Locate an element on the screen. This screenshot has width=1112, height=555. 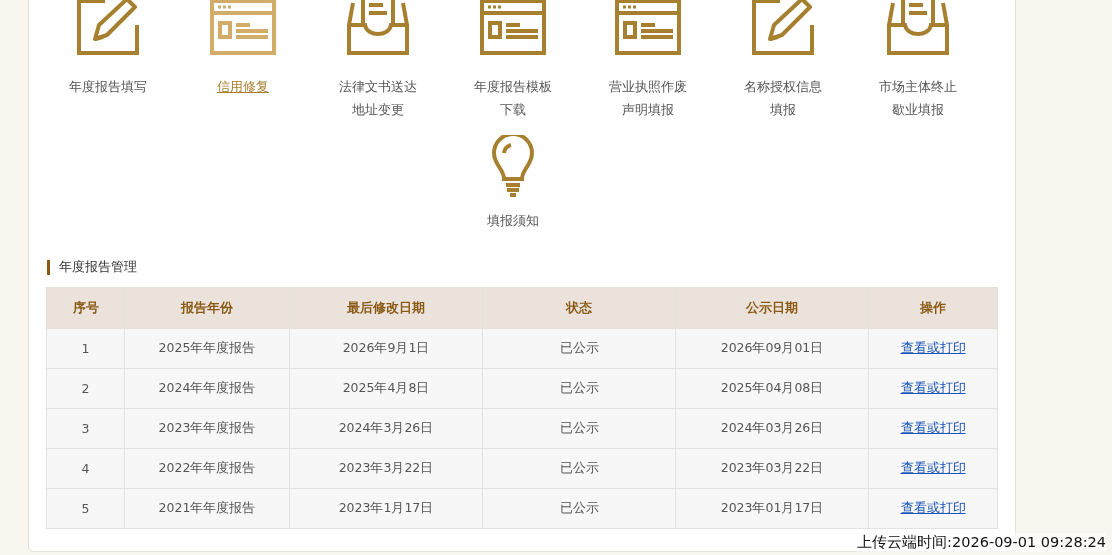
column-header: 报告年份 is located at coordinates (207, 308).